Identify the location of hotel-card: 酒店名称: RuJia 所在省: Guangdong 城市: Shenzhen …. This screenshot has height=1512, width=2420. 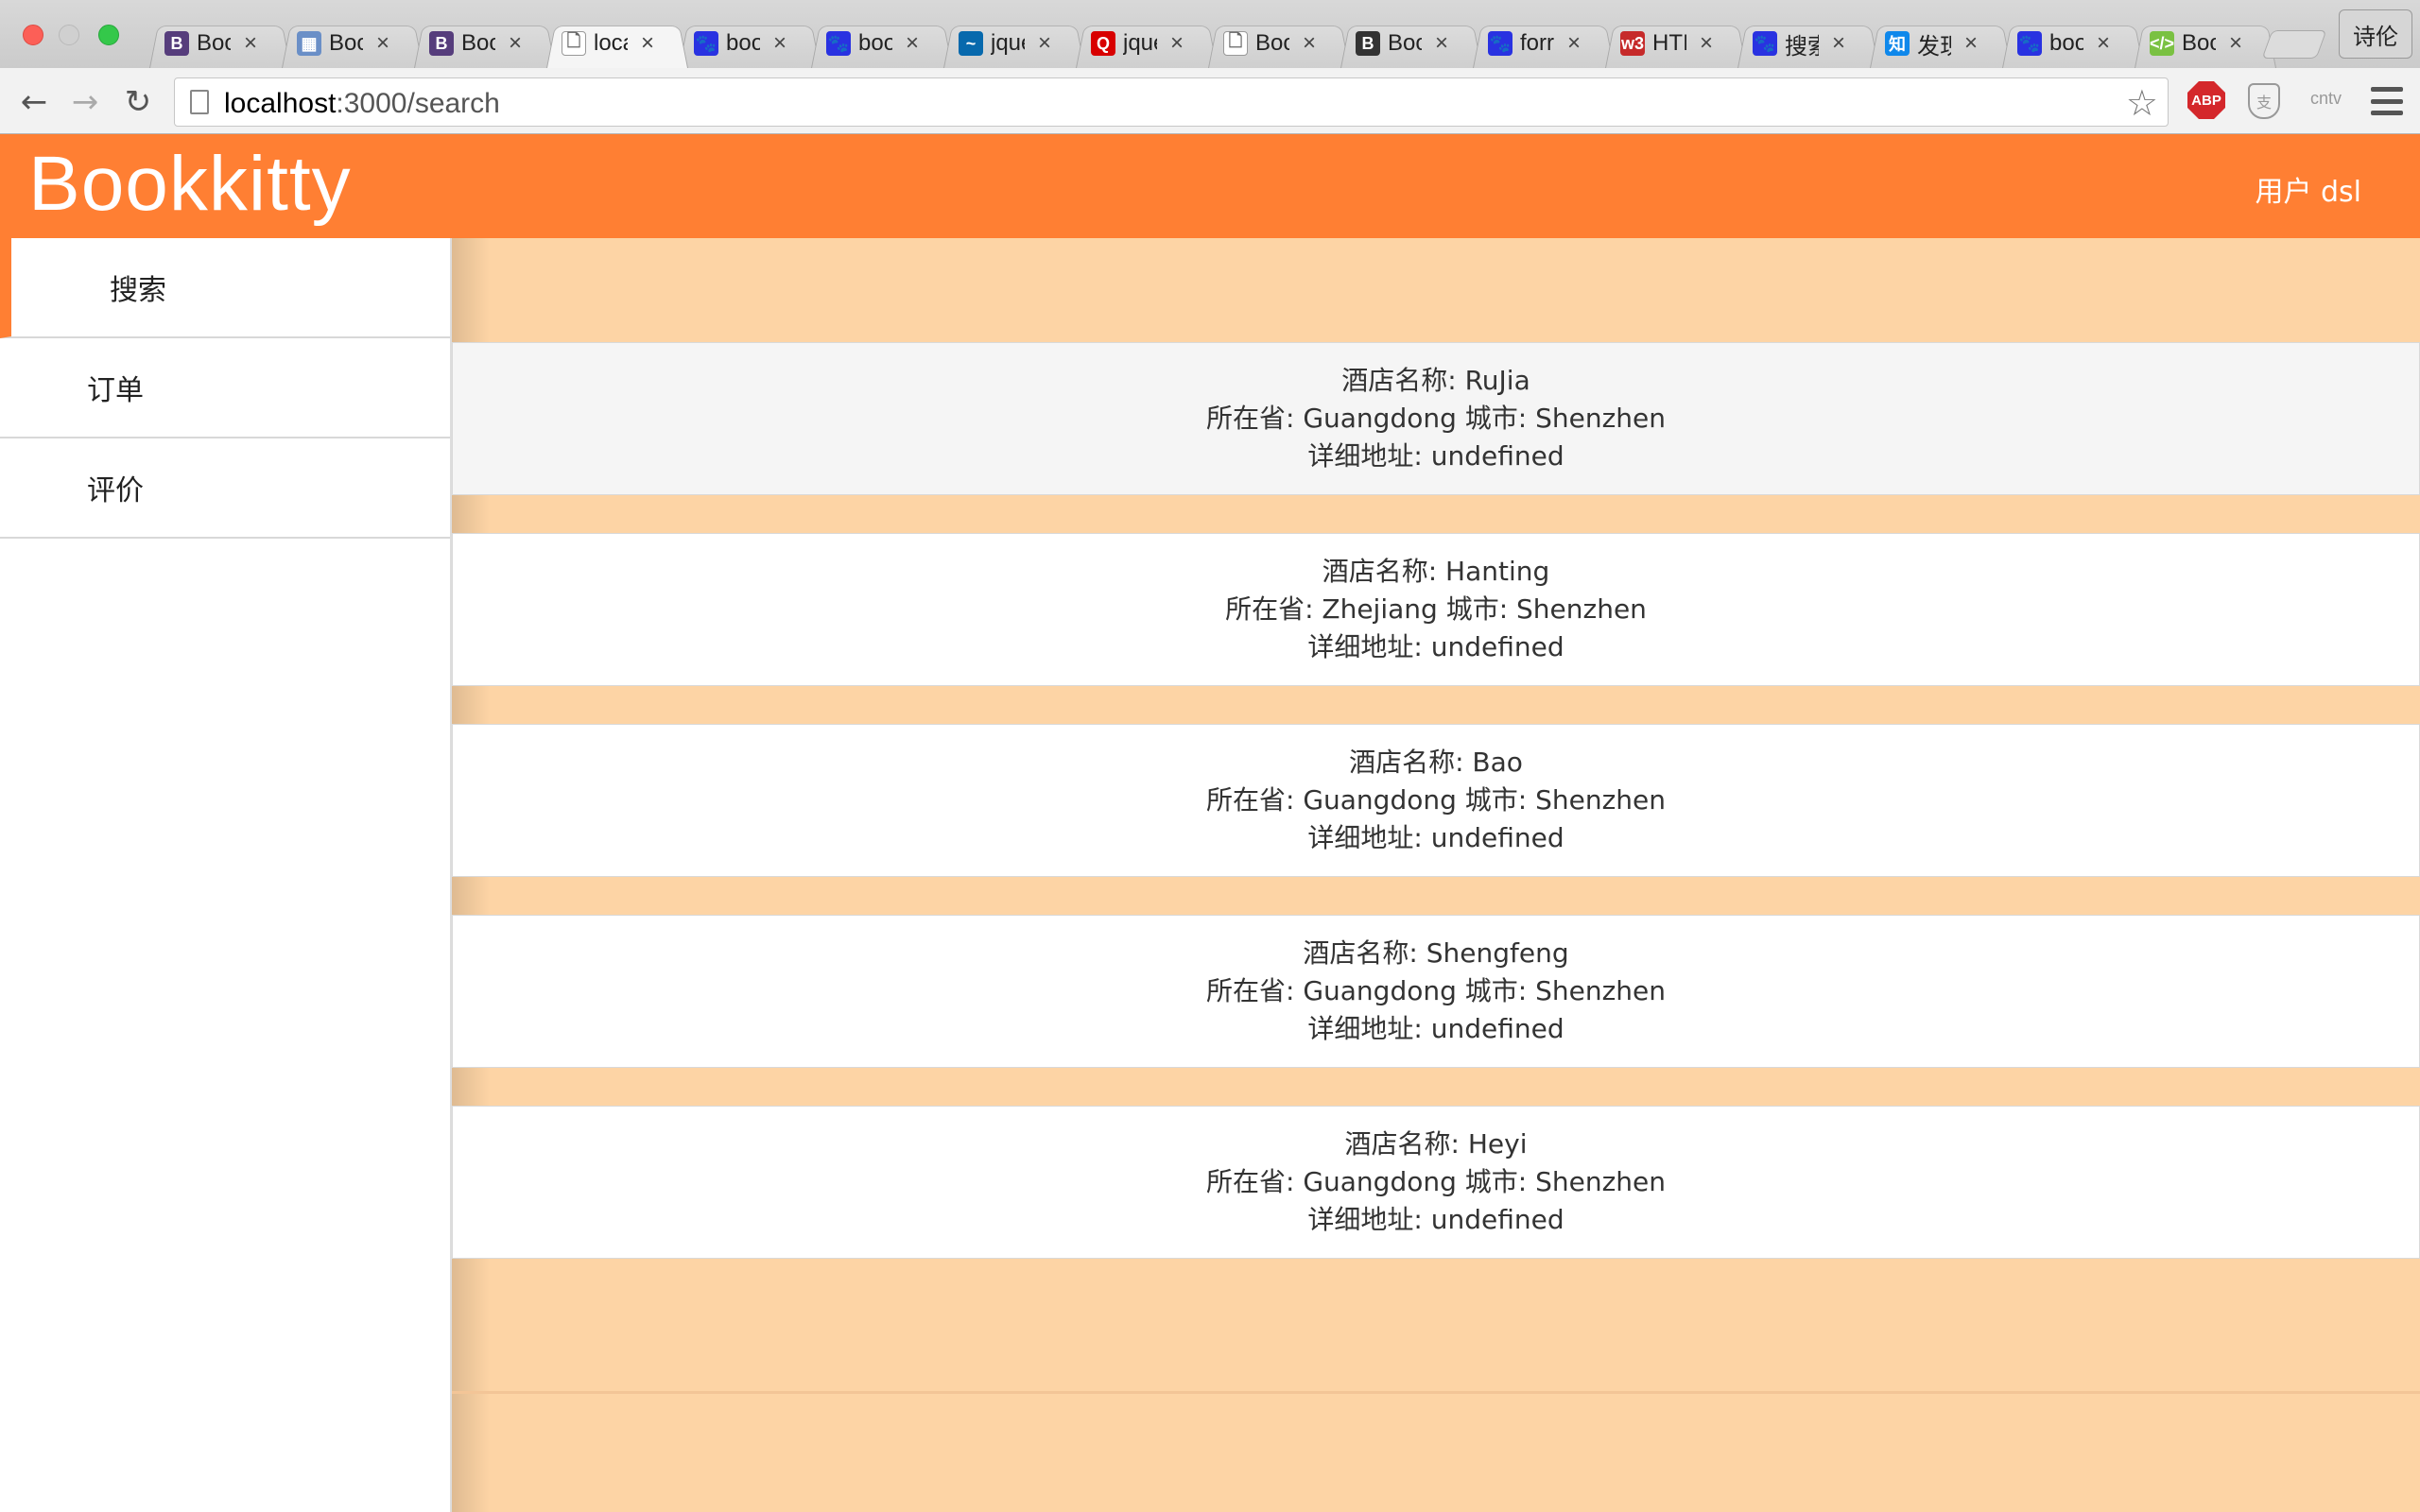
(1436, 418).